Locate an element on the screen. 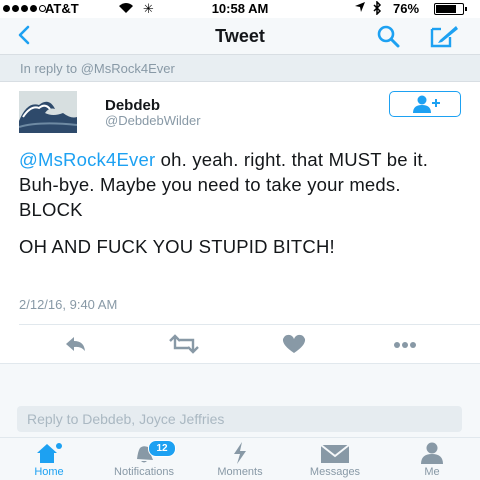 The height and width of the screenshot is (480, 480). battery-icon is located at coordinates (450, 9).